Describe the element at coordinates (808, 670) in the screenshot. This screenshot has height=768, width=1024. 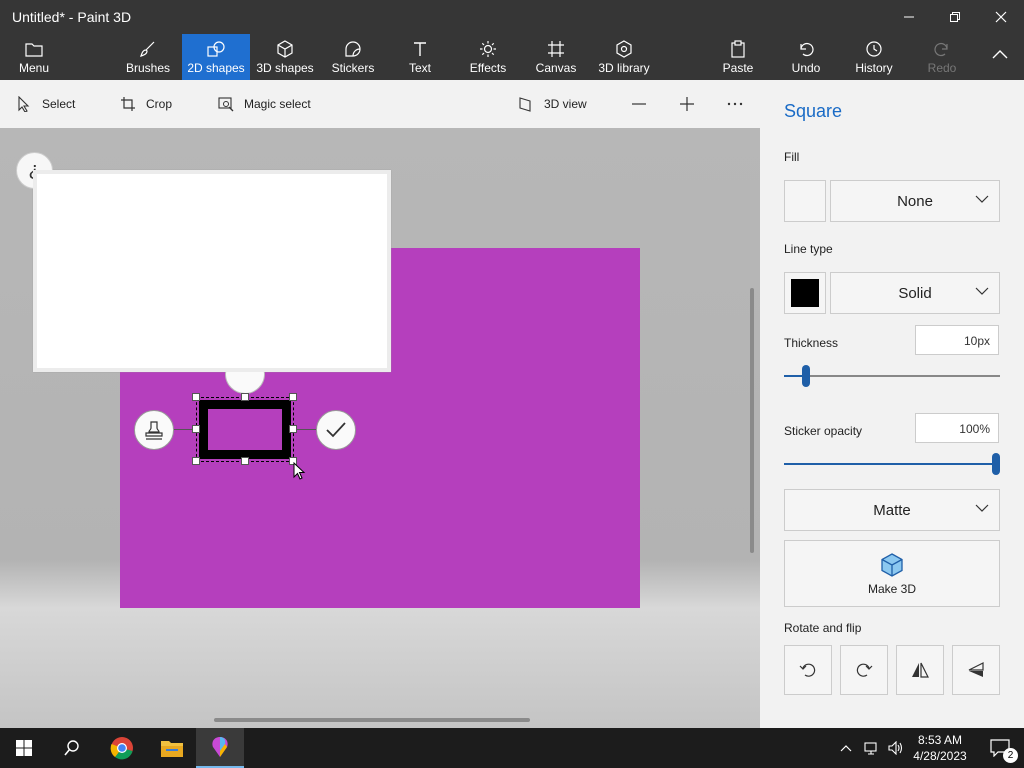
I see `rotate-left-button` at that location.